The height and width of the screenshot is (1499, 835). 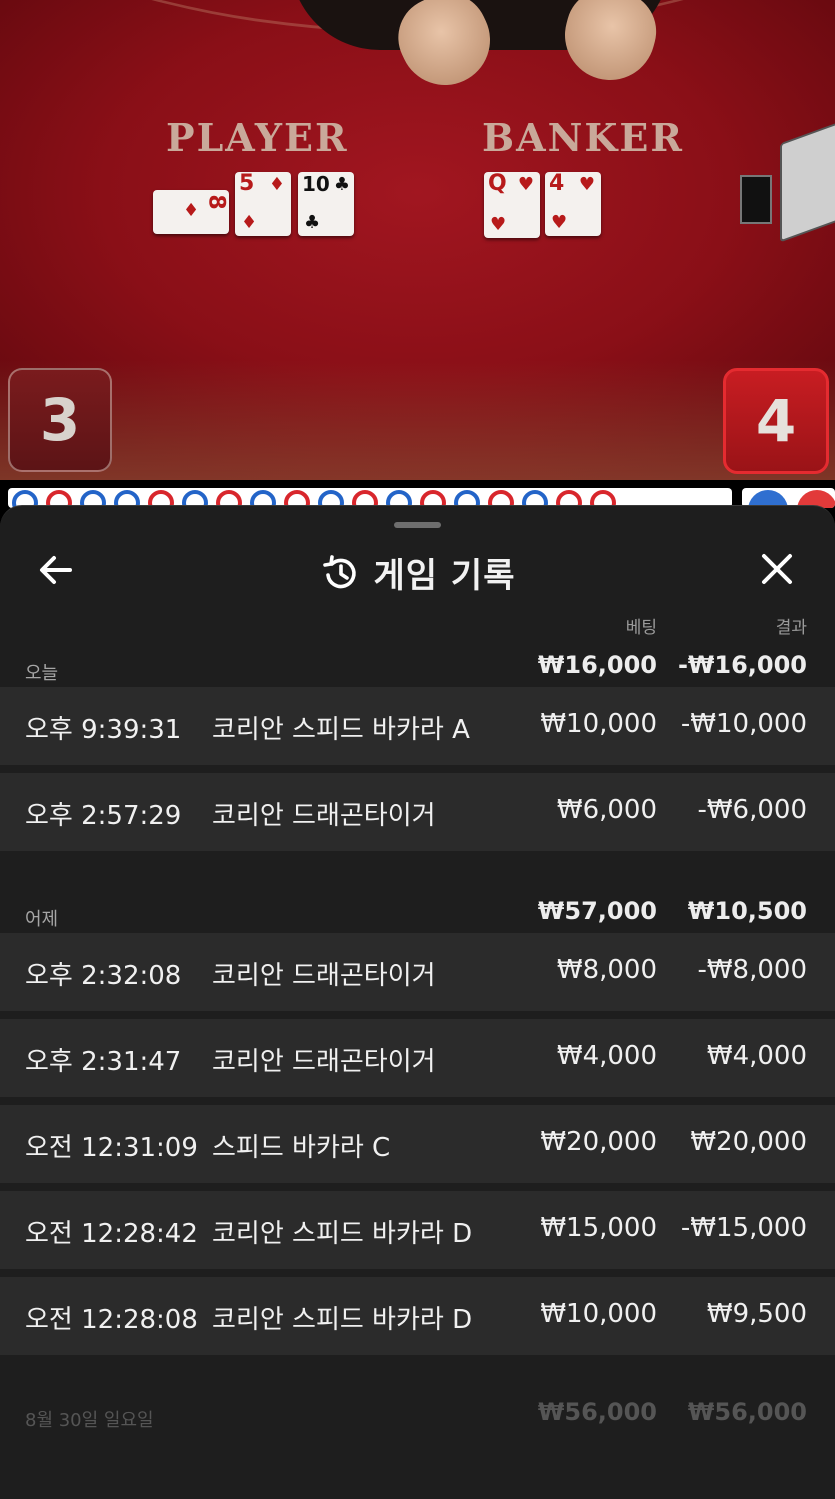 What do you see at coordinates (103, 816) in the screenshot?
I see `row-time: 오후 2:57:29` at bounding box center [103, 816].